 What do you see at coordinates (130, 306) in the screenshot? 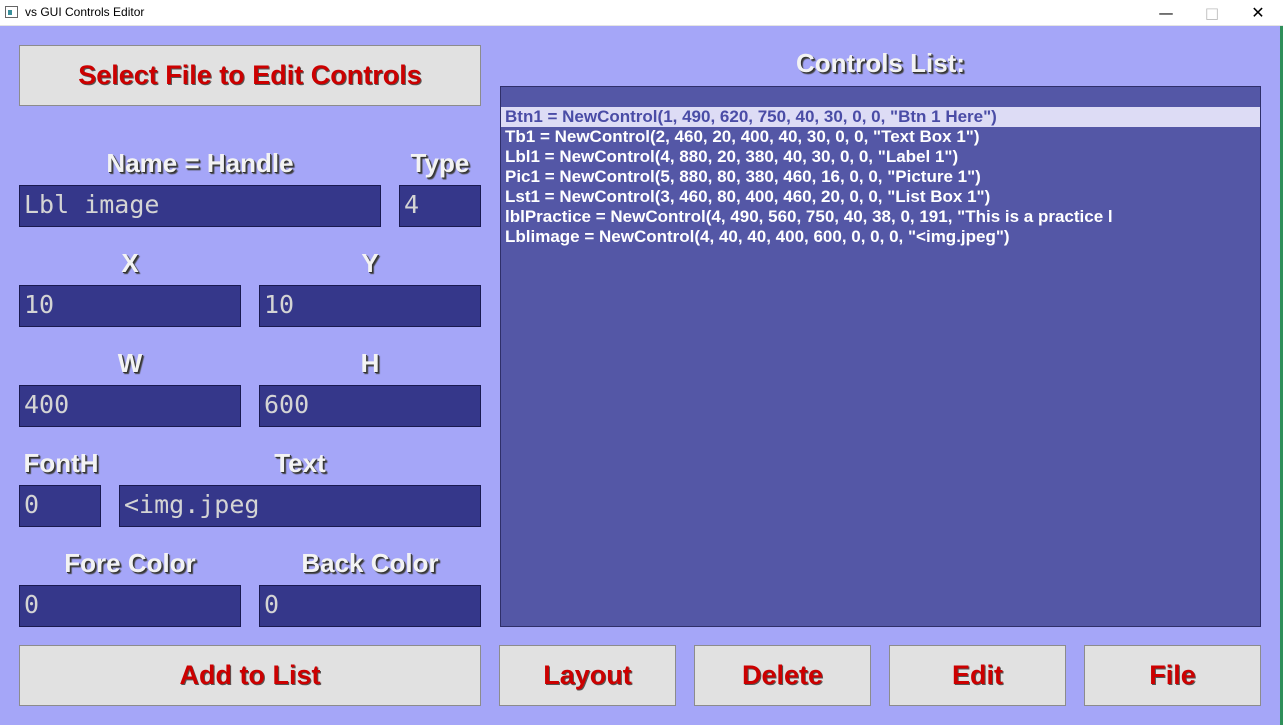
I see `x-field: 10` at bounding box center [130, 306].